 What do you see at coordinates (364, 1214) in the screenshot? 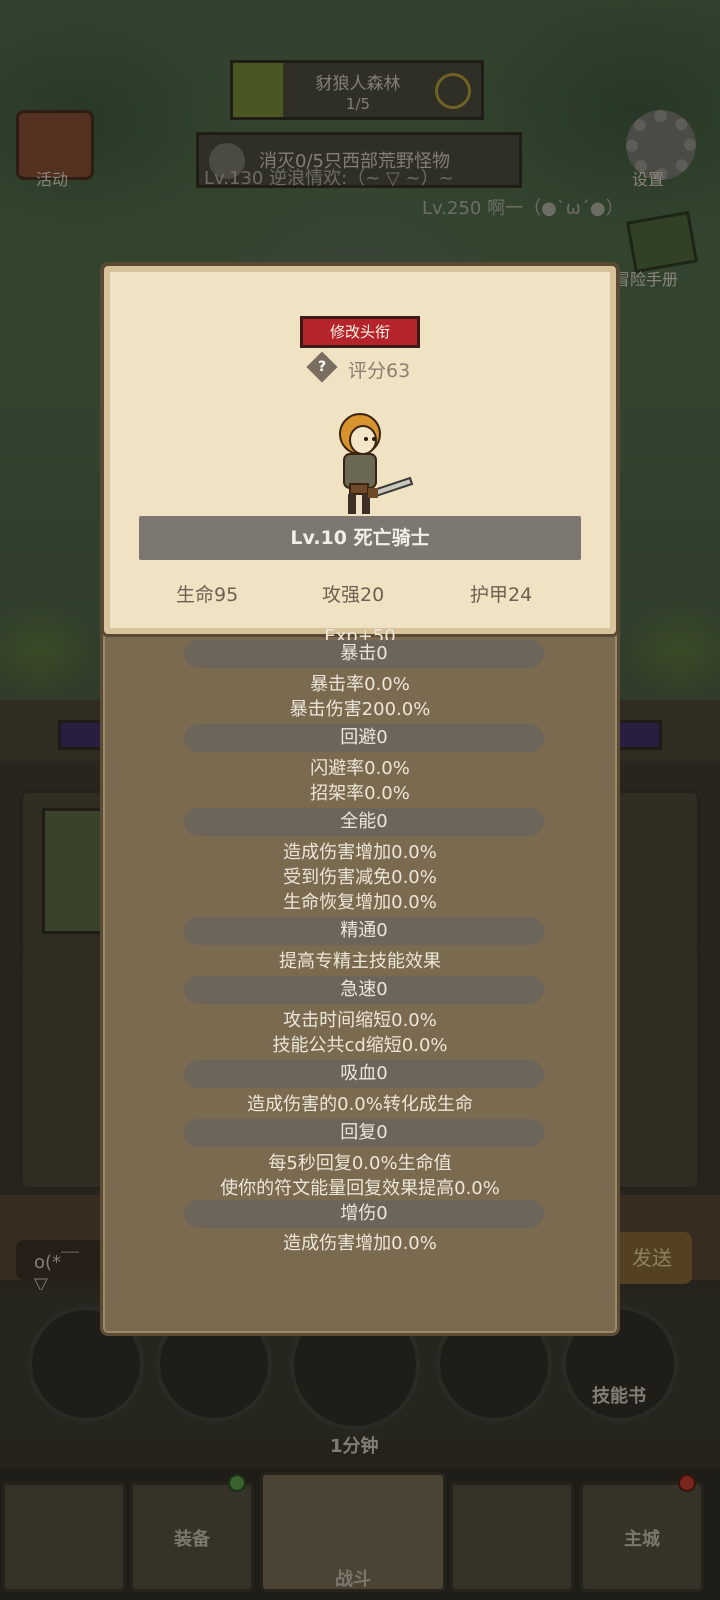
I see `damage-amp-header: 增伤0` at bounding box center [364, 1214].